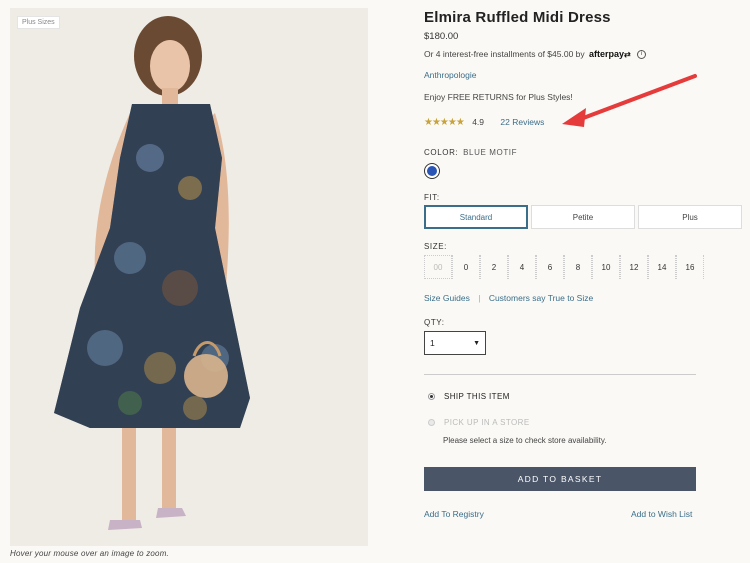 The width and height of the screenshot is (750, 563). I want to click on rating-value: 4.9, so click(478, 122).